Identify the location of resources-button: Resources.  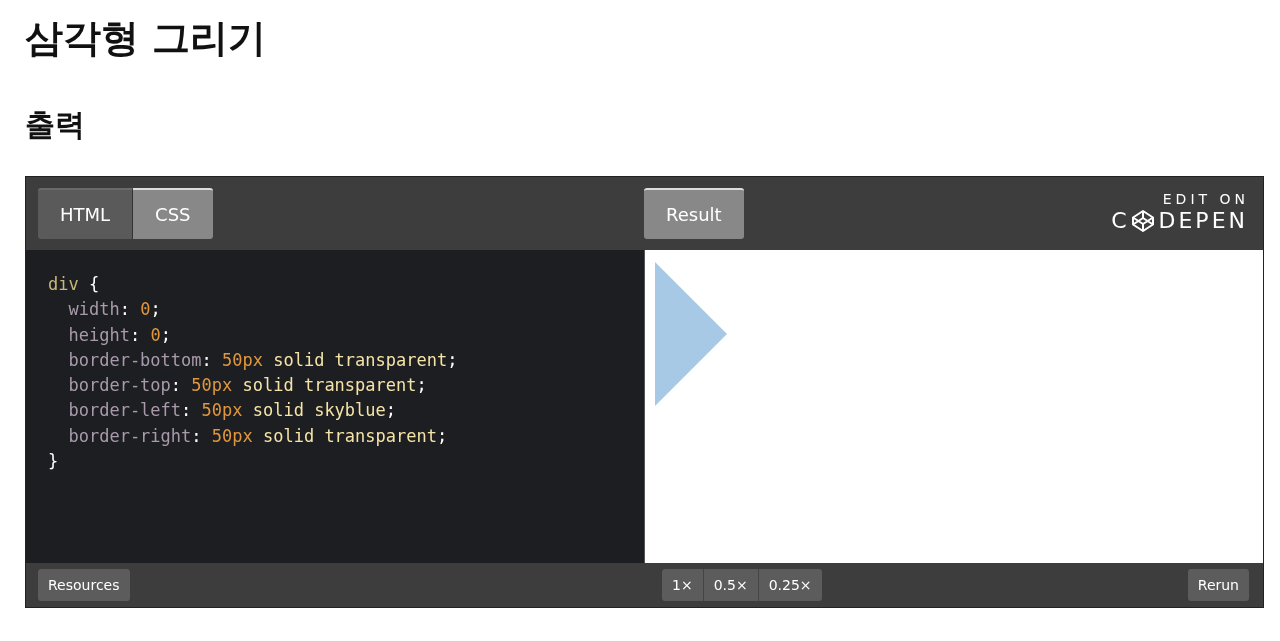
(84, 585).